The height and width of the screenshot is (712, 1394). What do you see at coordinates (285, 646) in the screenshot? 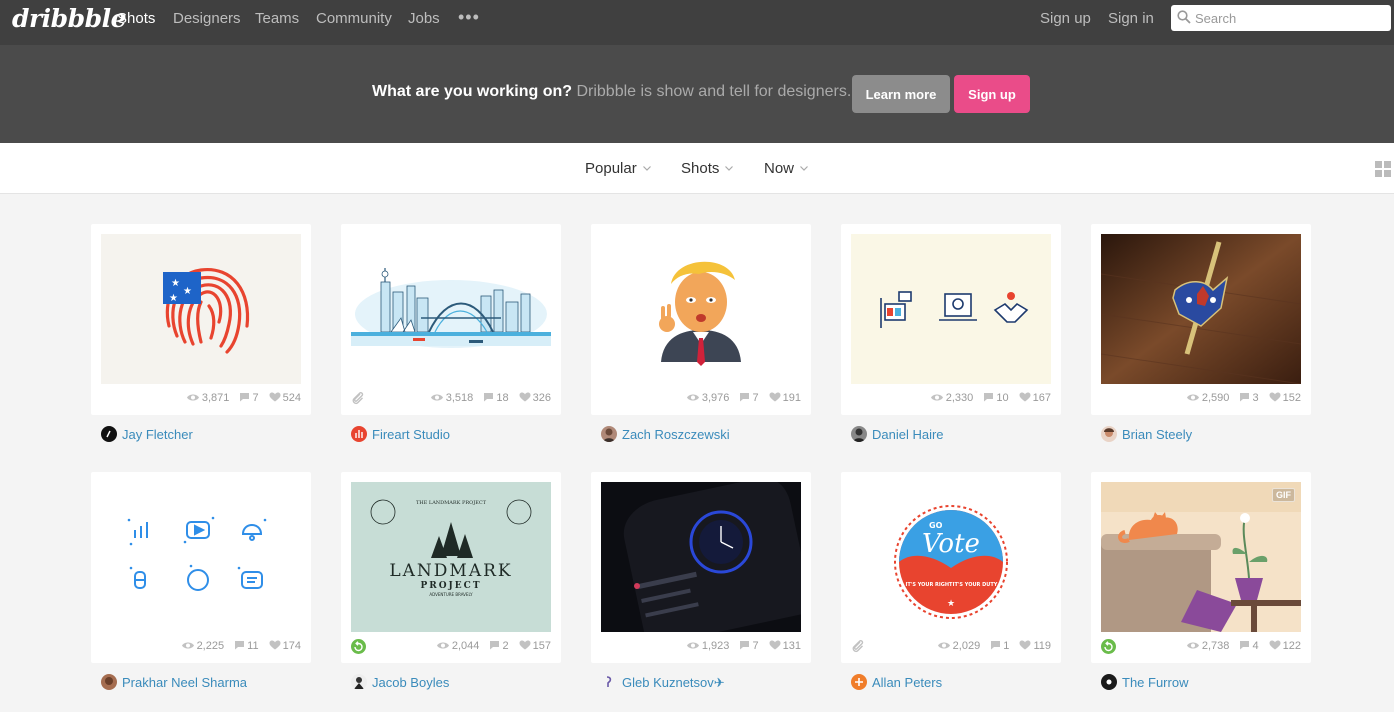
I see `likes-count: 174` at bounding box center [285, 646].